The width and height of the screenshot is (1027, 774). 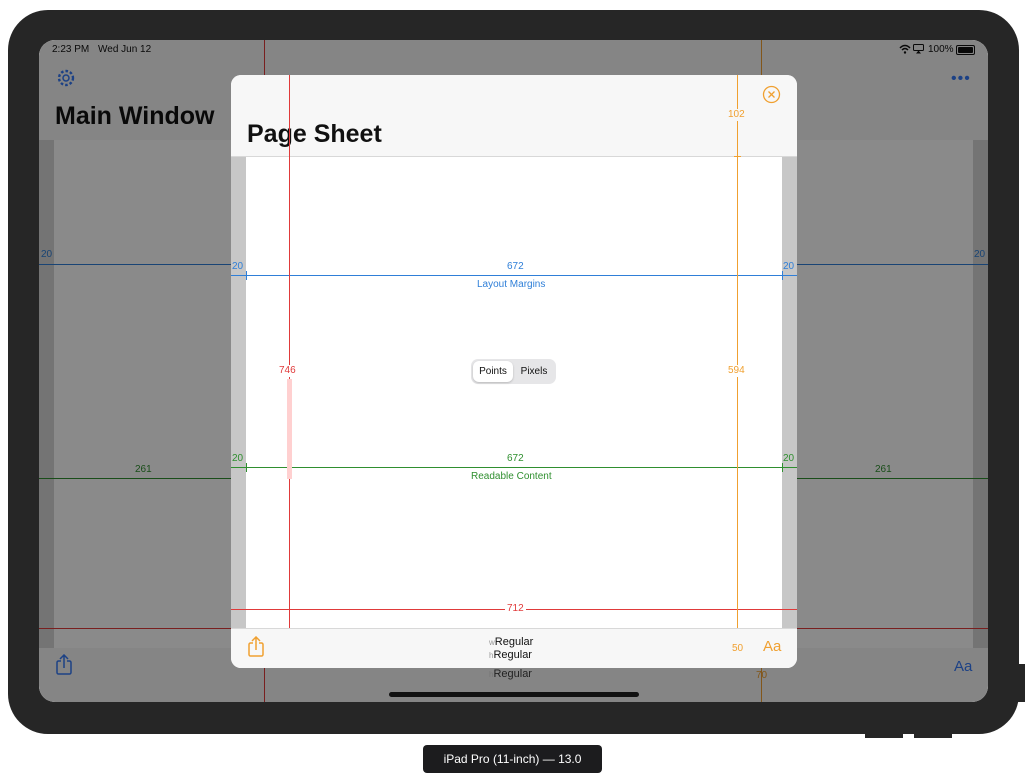 I want to click on readable-content-label: Readable Content, so click(x=511, y=476).